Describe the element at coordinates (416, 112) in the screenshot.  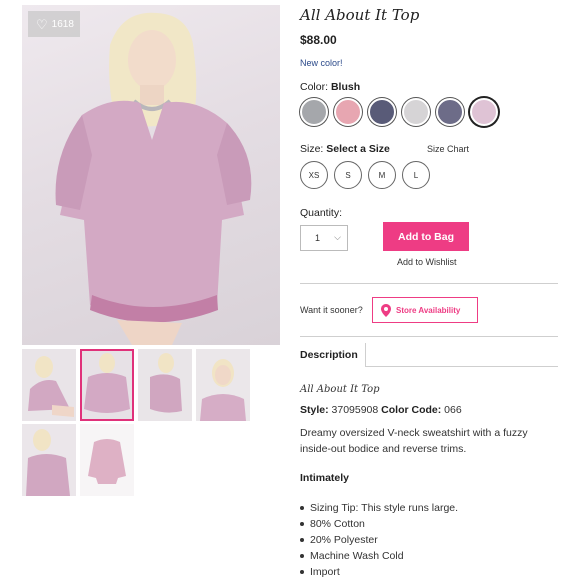
I see `swatch-light-grey` at that location.